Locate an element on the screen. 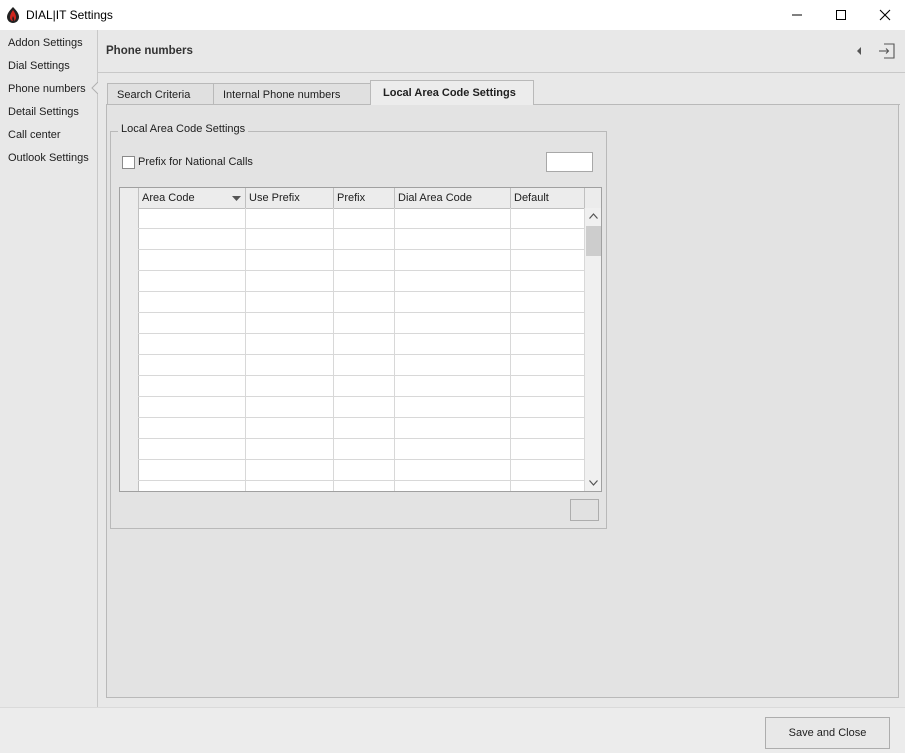 The width and height of the screenshot is (905, 753). scroll-down-icon is located at coordinates (593, 483).